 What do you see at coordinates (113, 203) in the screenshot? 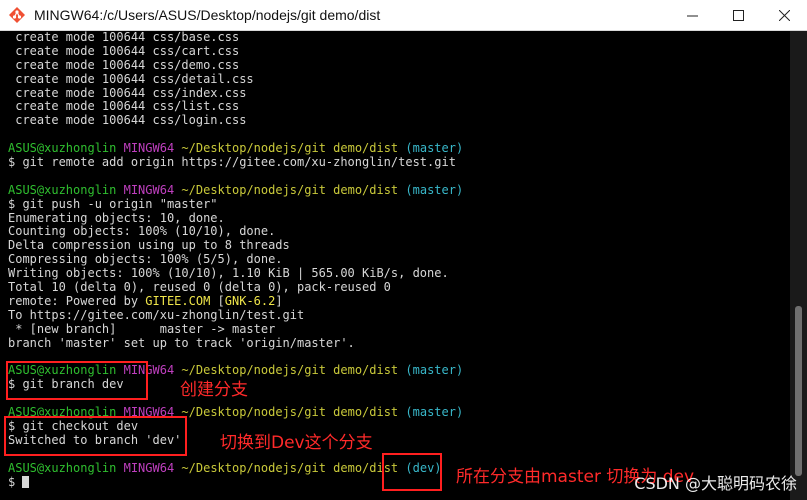
I see `terminal-text: $ git push -u origin "master"` at bounding box center [113, 203].